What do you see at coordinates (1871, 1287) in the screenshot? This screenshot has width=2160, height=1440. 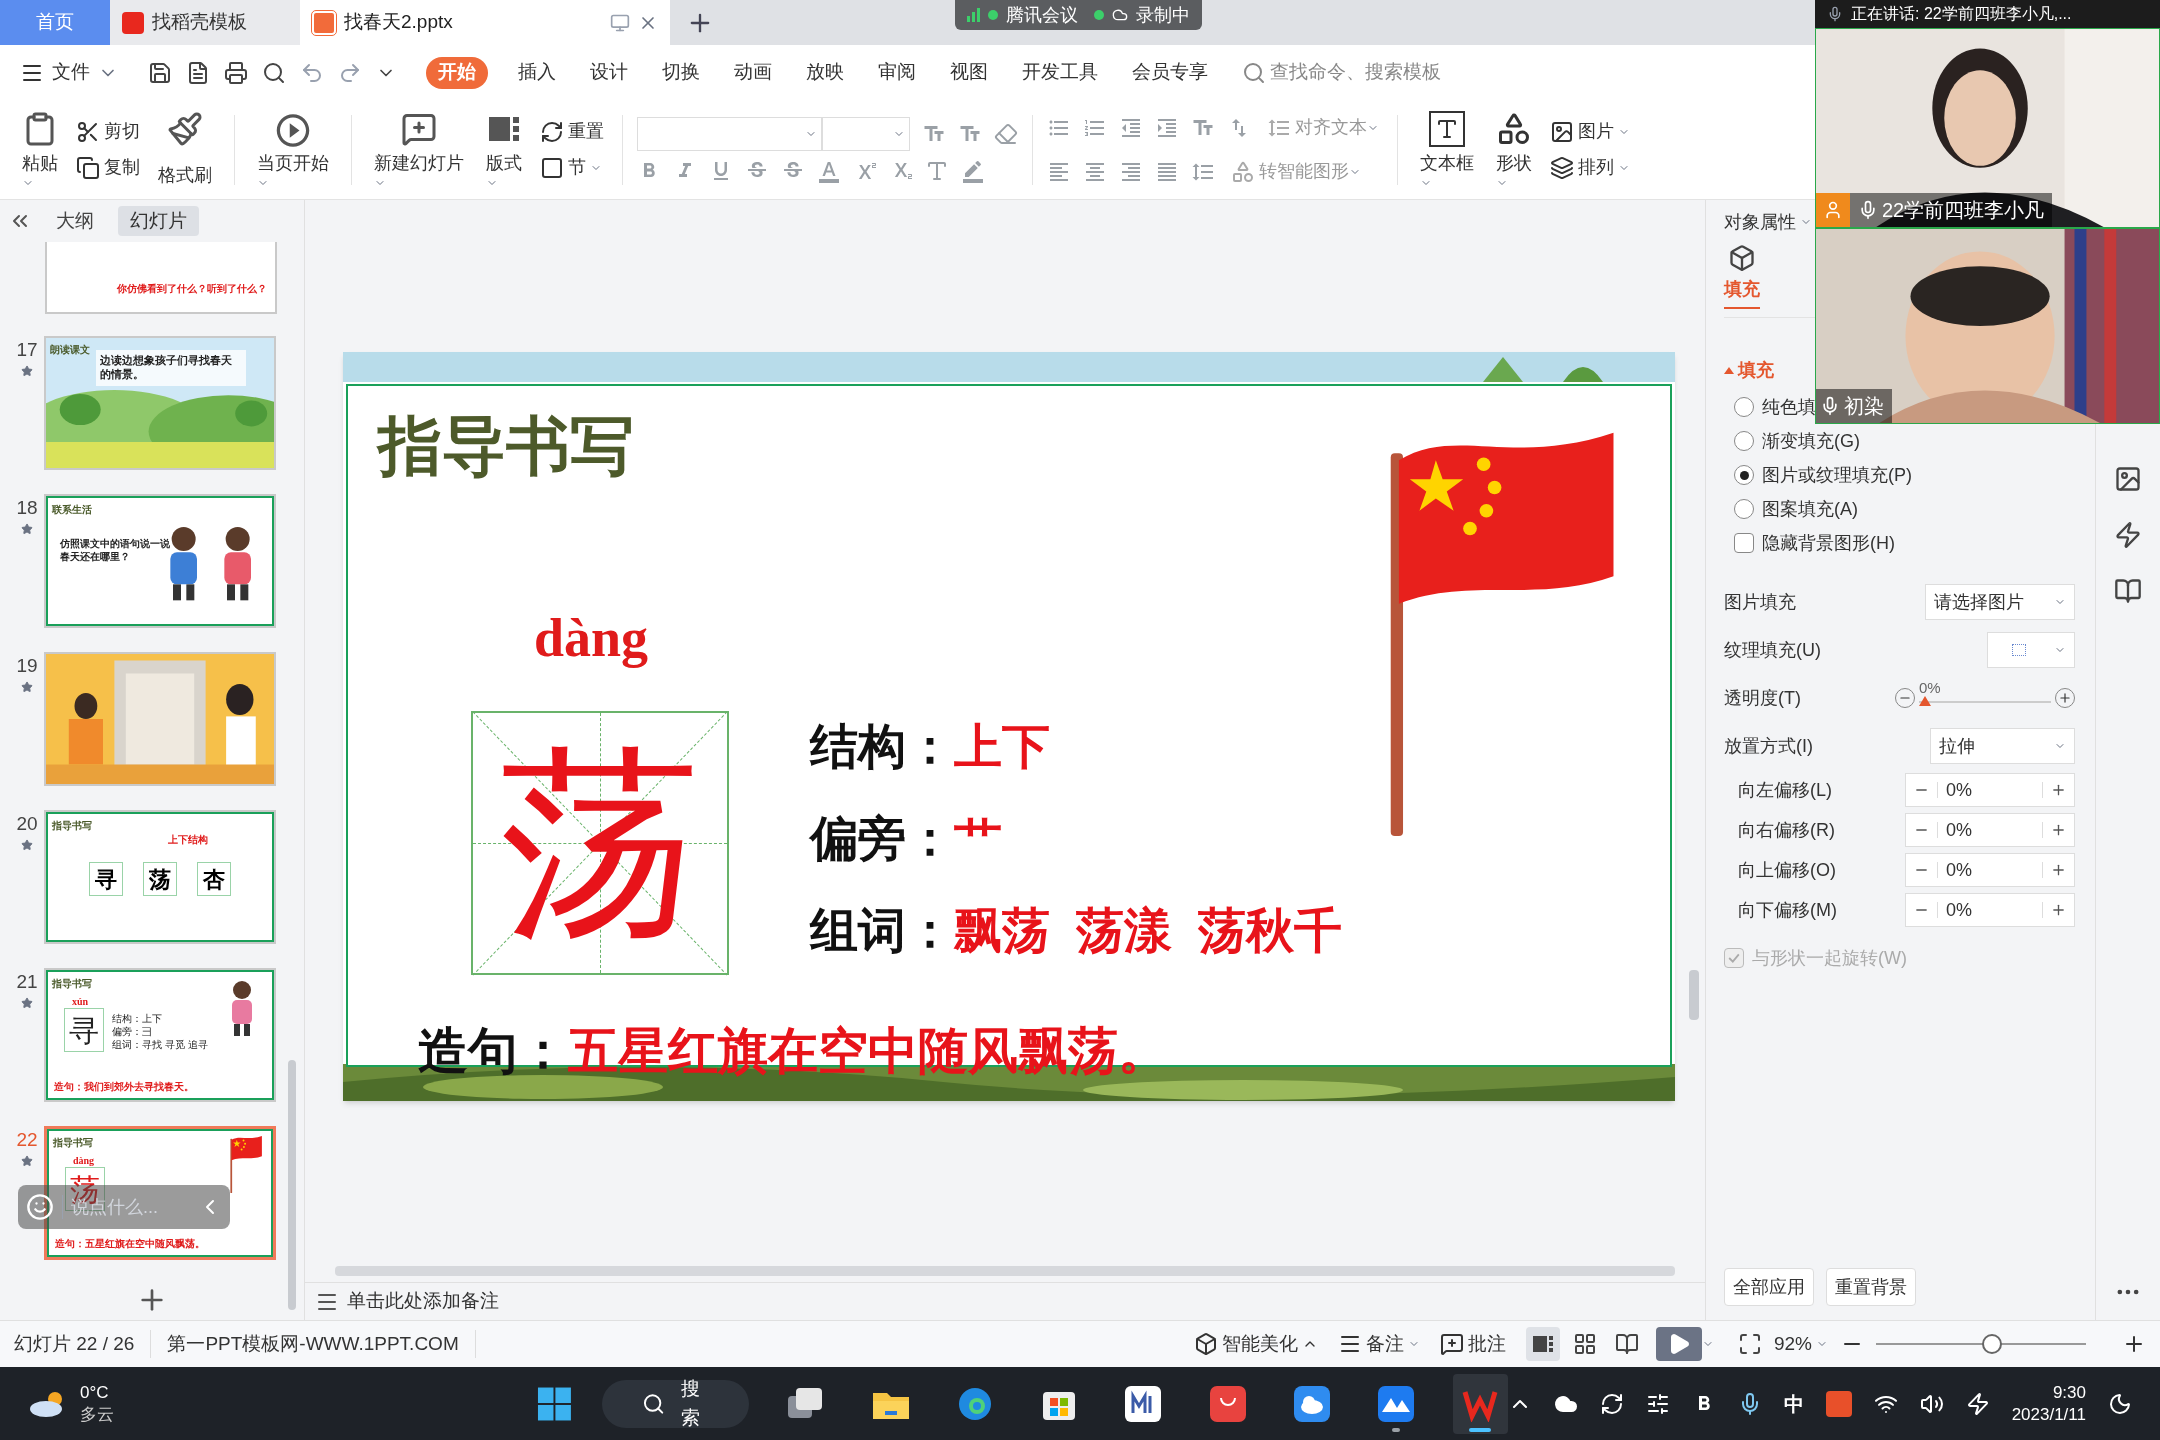 I see `panel-button: 重置背景` at bounding box center [1871, 1287].